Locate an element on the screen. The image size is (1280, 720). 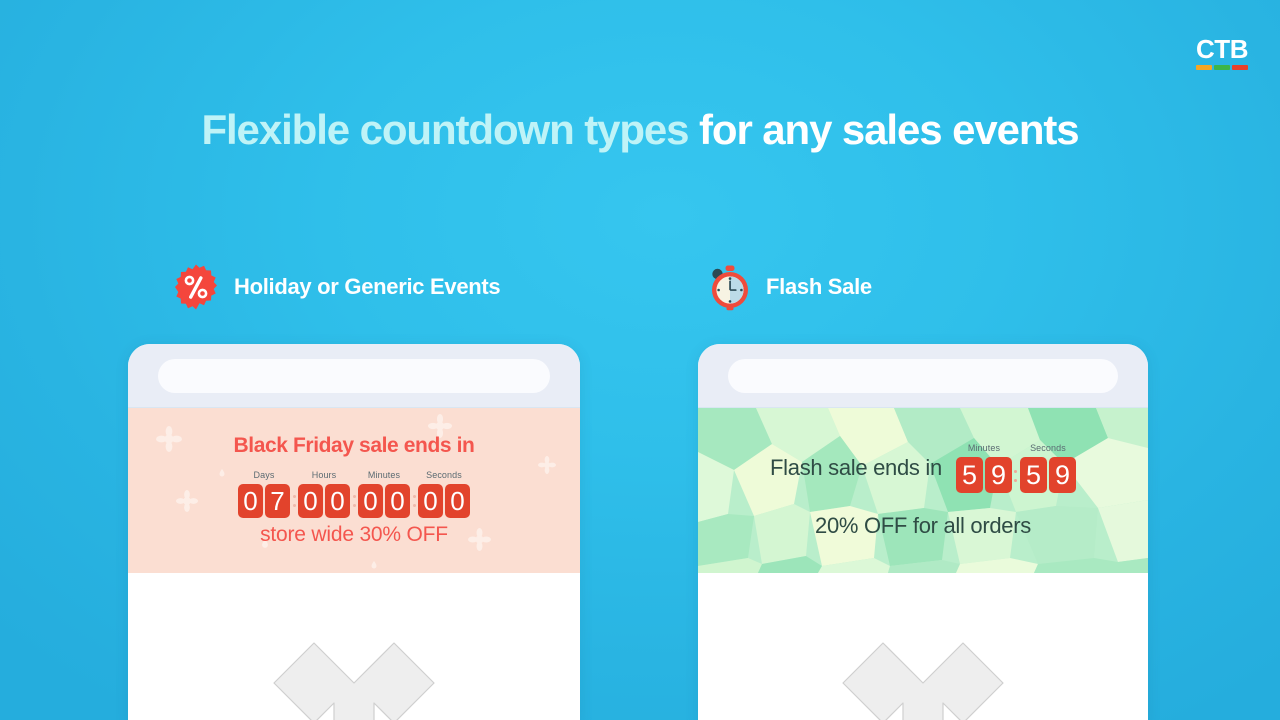
percent-badge-icon is located at coordinates (196, 287).